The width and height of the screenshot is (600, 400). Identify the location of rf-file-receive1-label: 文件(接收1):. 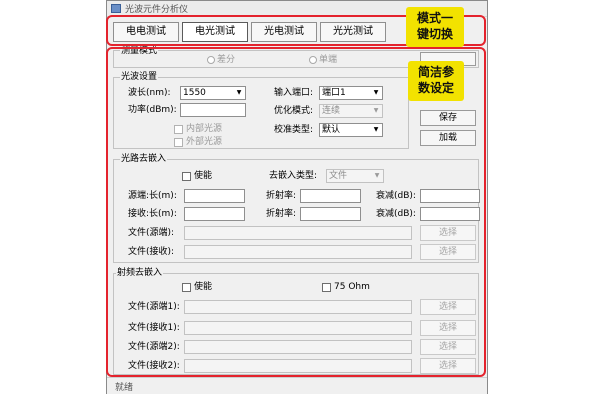
(154, 328).